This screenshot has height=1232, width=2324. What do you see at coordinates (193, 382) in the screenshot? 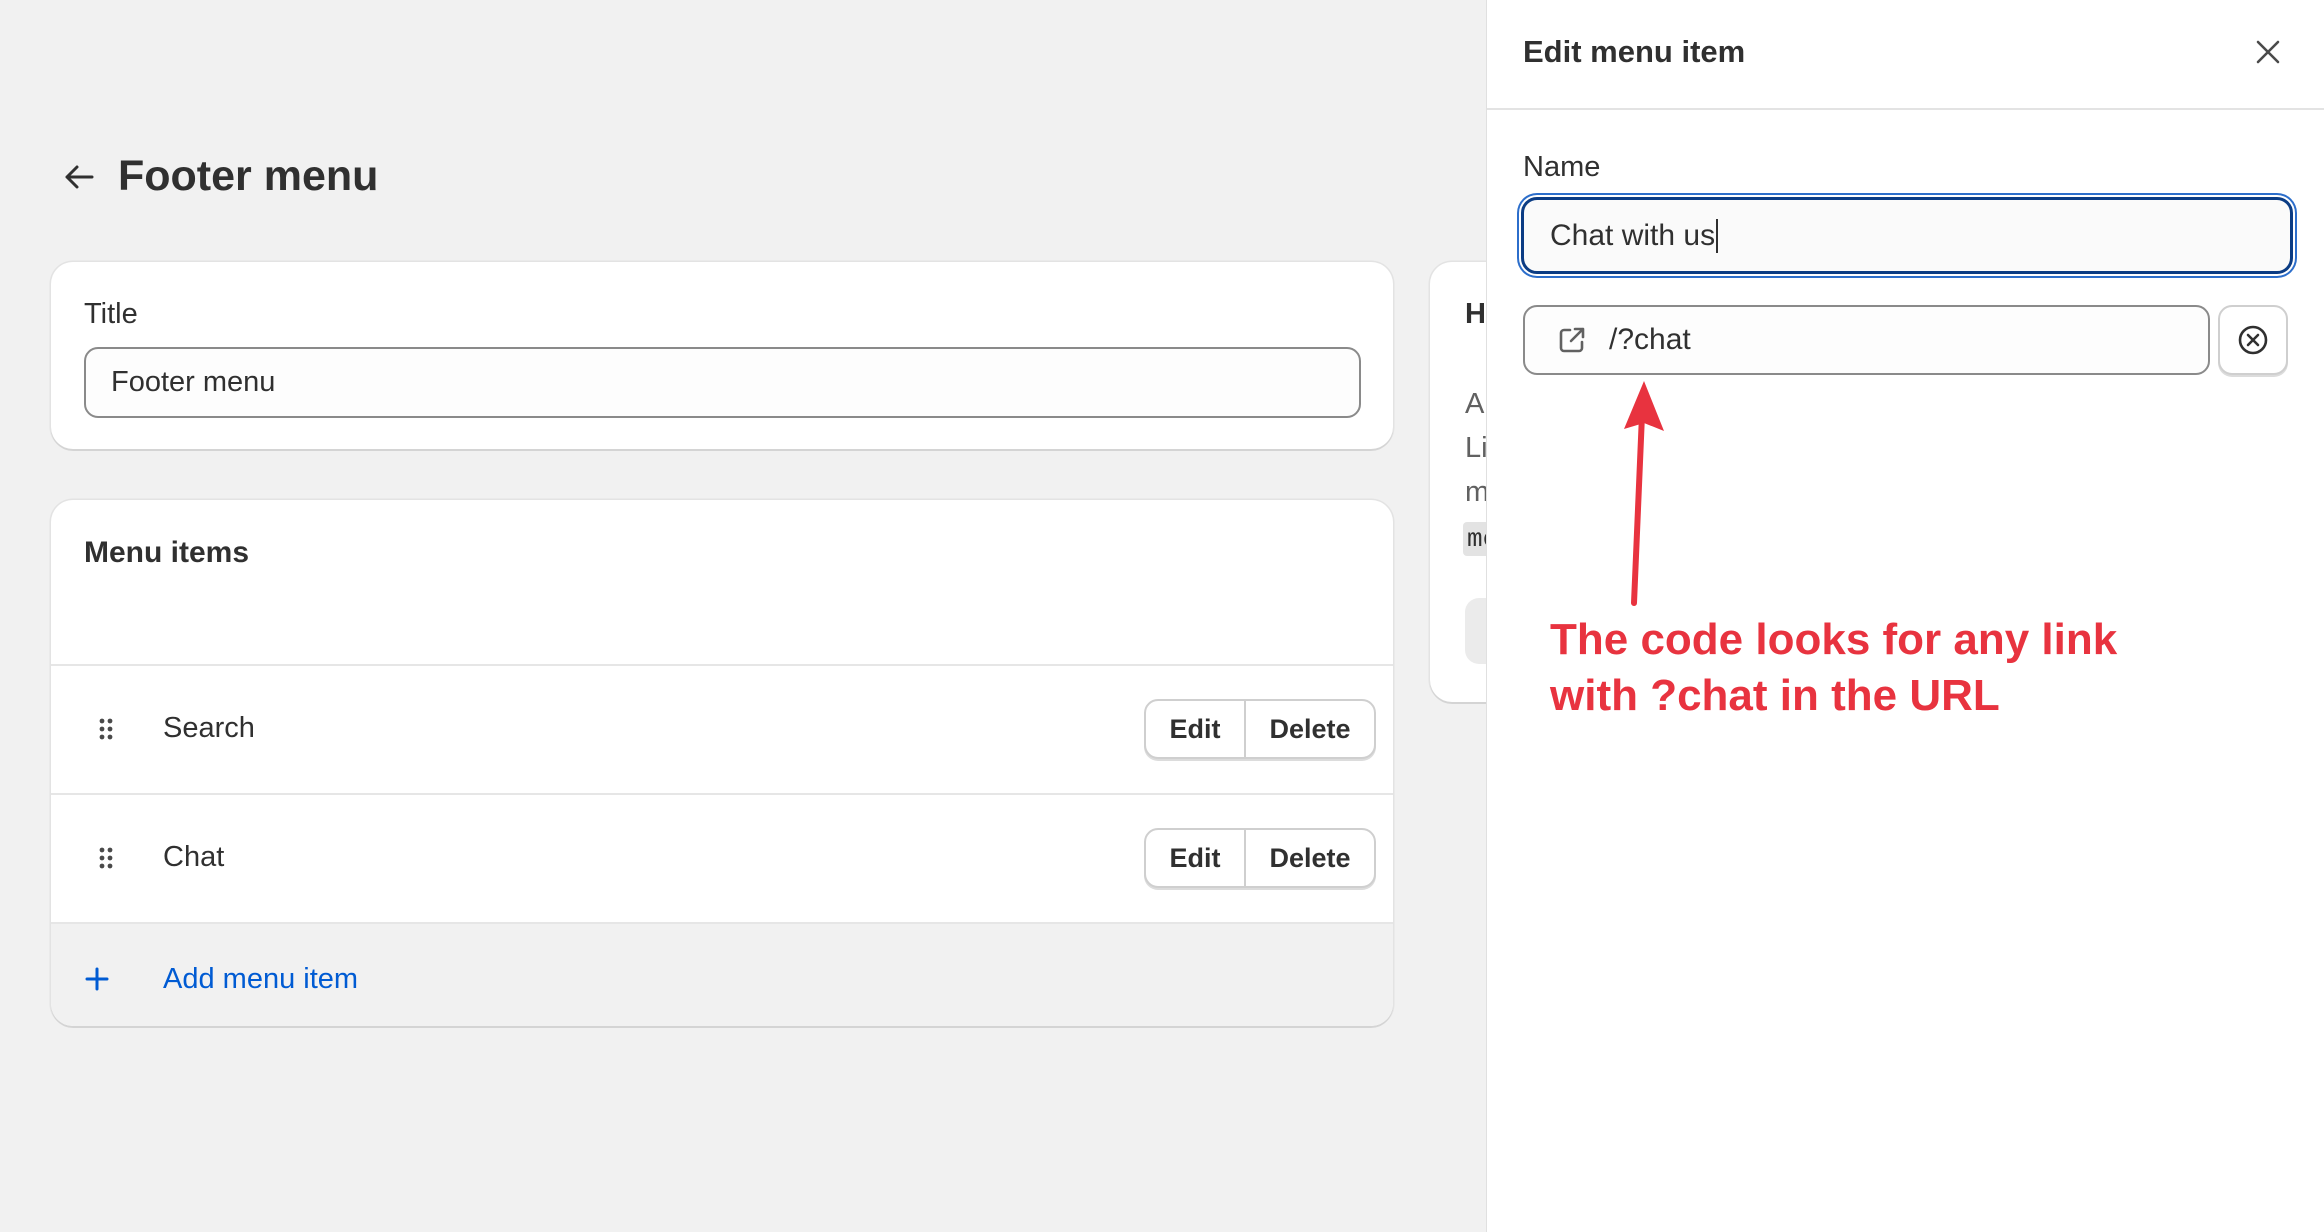
I see `title-input-value: Footer menu` at bounding box center [193, 382].